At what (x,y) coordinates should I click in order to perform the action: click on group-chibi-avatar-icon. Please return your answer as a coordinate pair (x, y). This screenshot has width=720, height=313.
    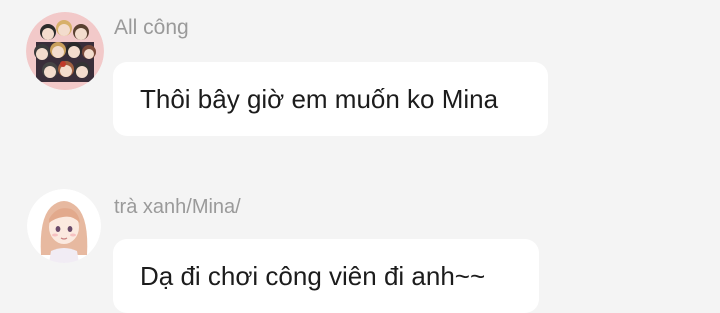
    Looking at the image, I should click on (65, 51).